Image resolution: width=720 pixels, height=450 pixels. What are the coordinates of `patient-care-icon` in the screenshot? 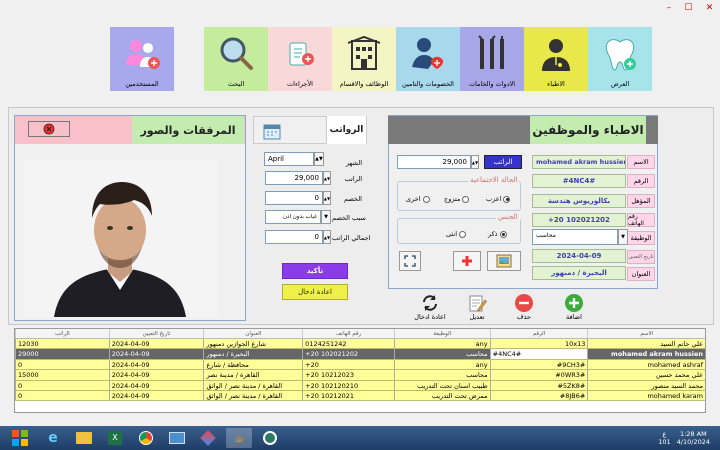 It's located at (428, 53).